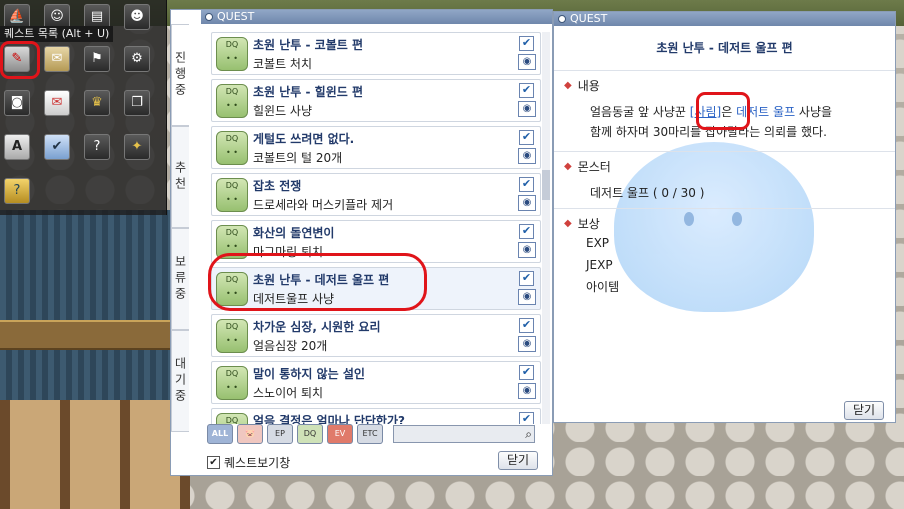 Image resolution: width=904 pixels, height=509 pixels. What do you see at coordinates (376, 100) in the screenshot?
I see `quest-item: DQ • • 초원 난투 - 힐윈드 편 힐윈드 사냥 ✔ ◉` at bounding box center [376, 100].